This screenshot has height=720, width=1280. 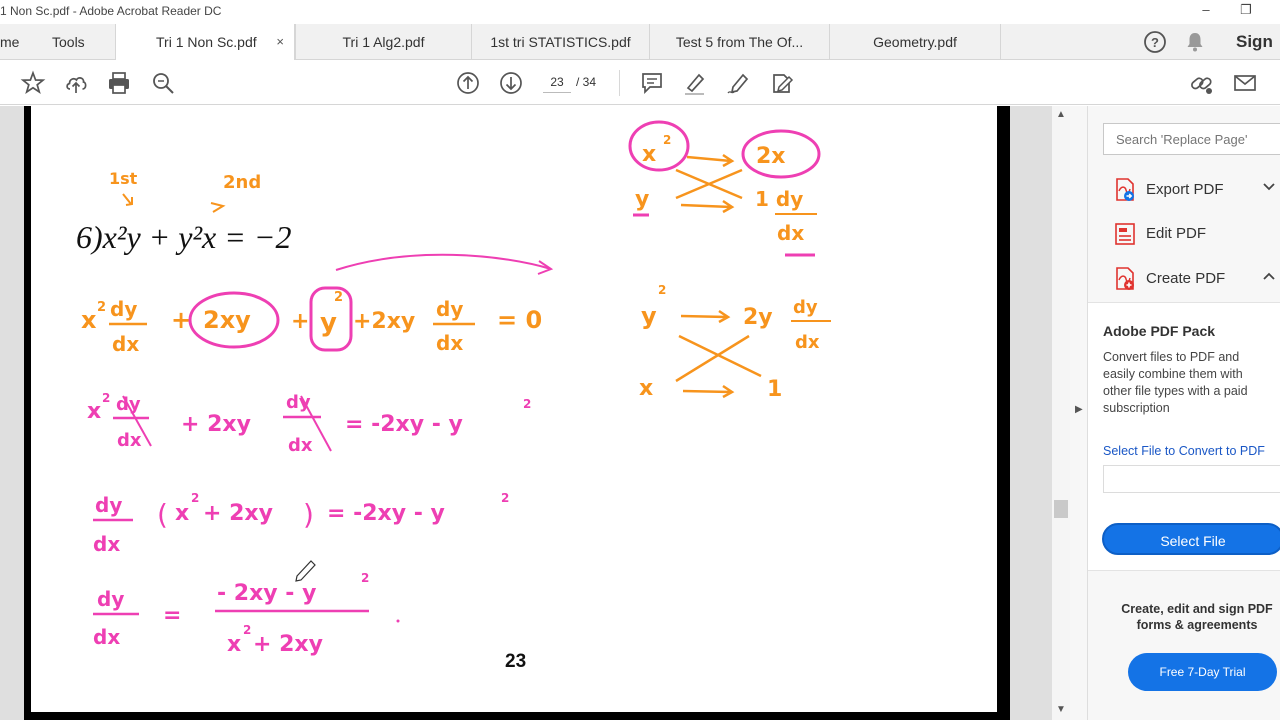 I want to click on ink-line-1: x 2 dy dx + 2xy + y 2 +2xy dy dx = 0, so click(x=311, y=321).